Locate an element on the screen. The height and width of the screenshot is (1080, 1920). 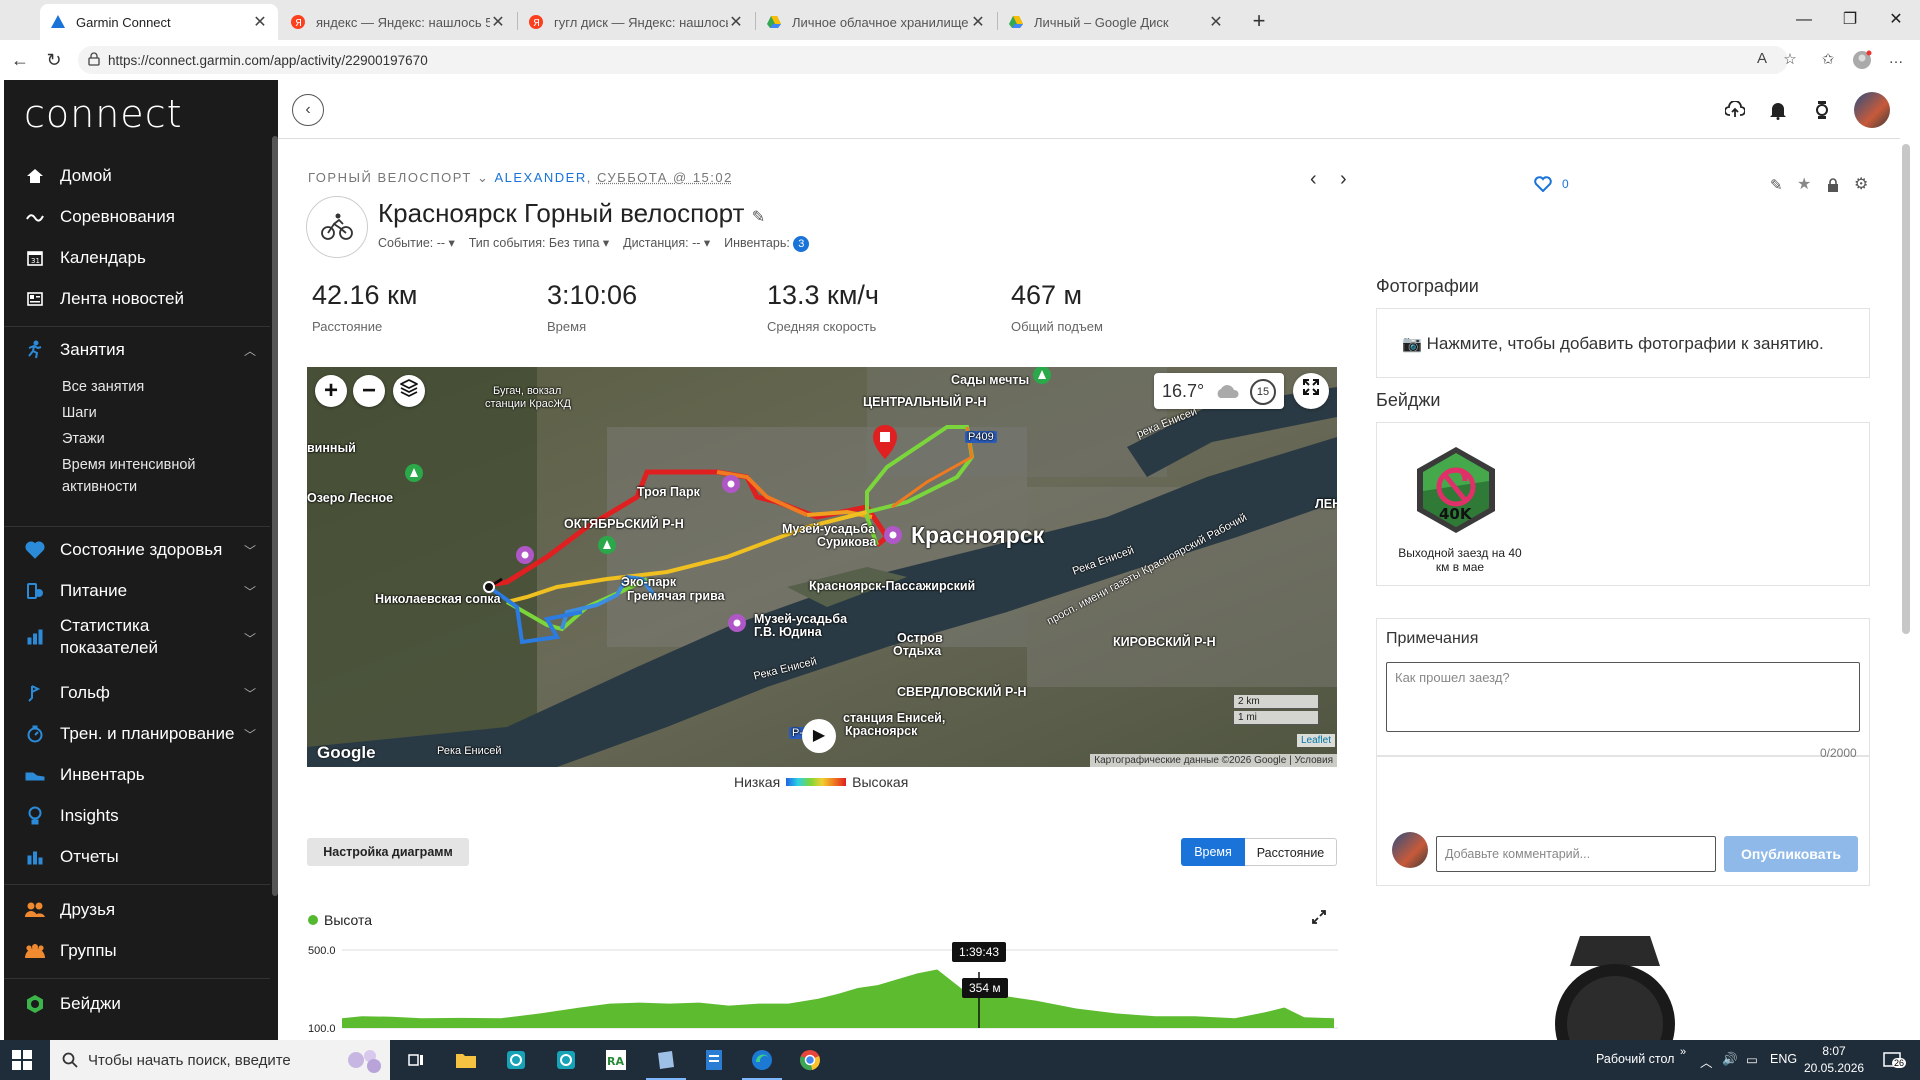
volume-icon: 🔊 is located at coordinates (1730, 1059).